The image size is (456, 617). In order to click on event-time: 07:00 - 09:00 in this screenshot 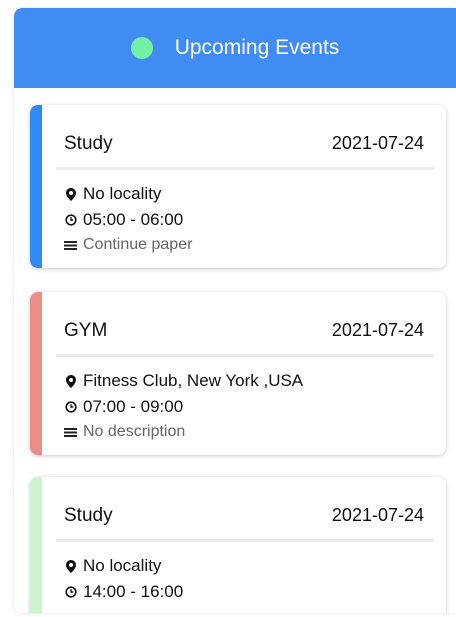, I will do `click(133, 406)`.